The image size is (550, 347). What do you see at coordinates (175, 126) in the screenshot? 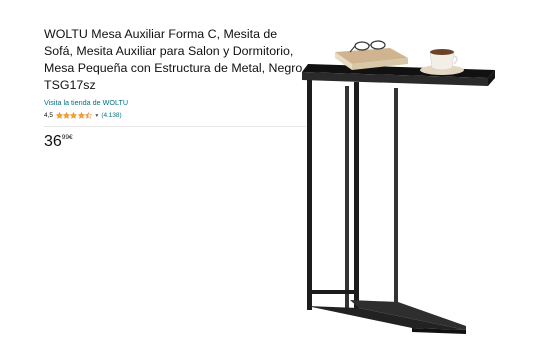
I see `divider` at bounding box center [175, 126].